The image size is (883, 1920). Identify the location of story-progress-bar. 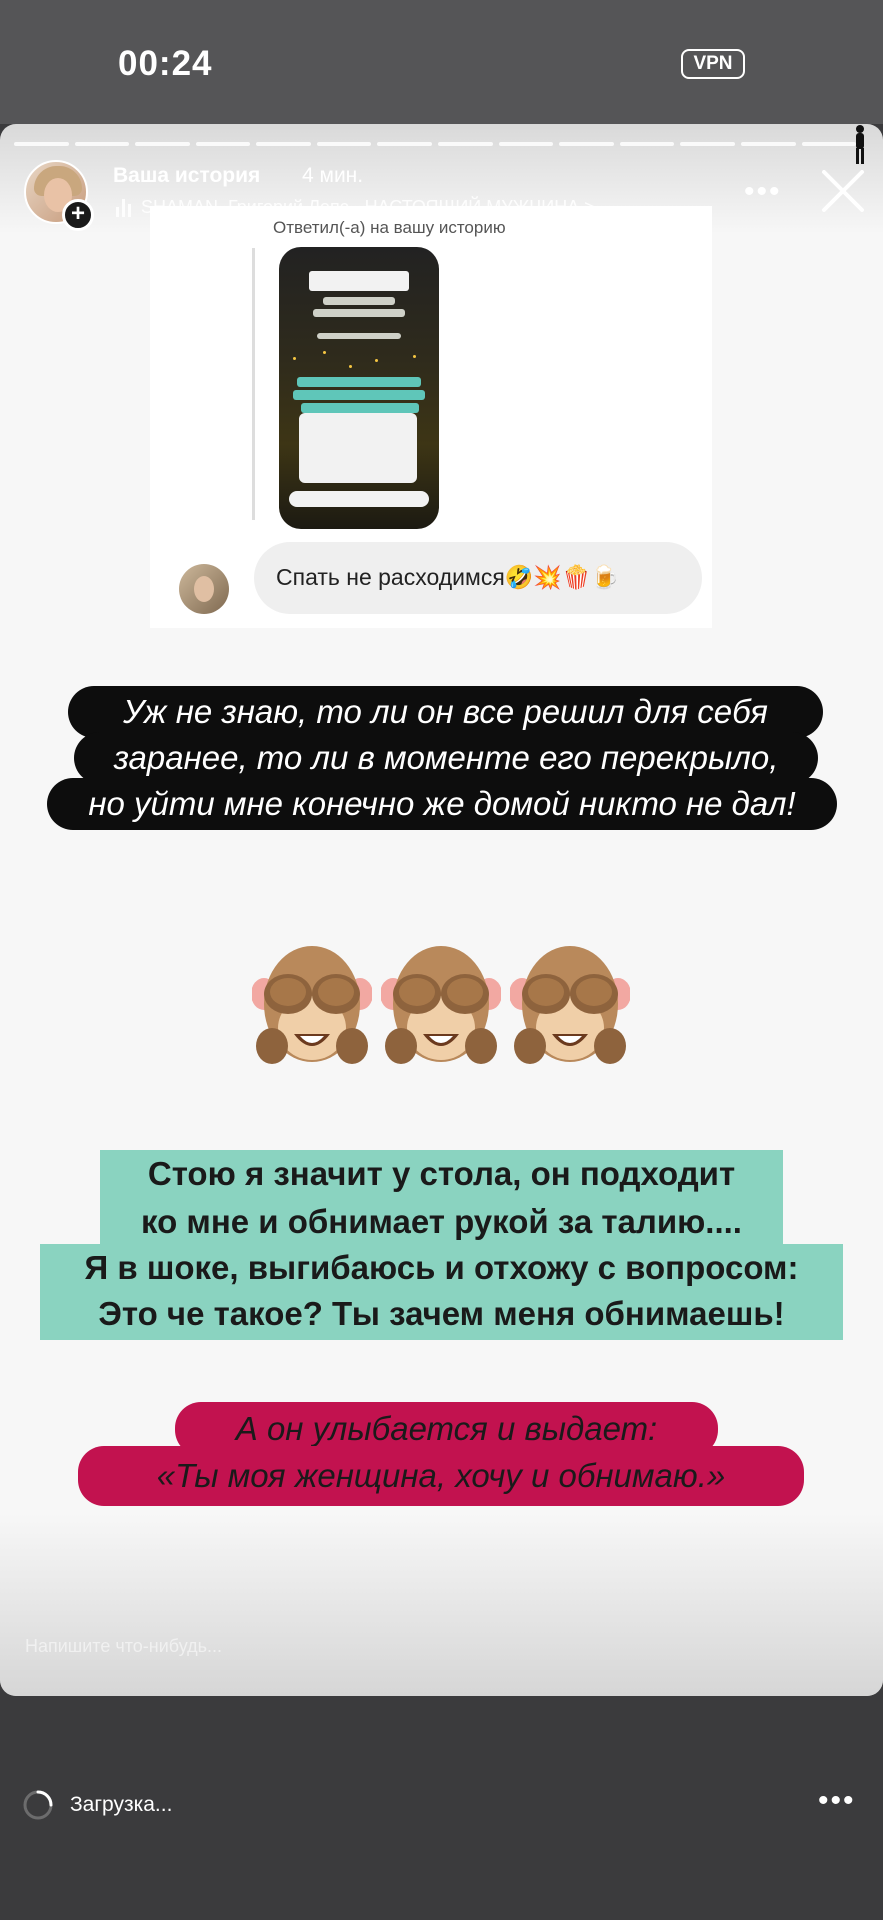
(435, 144).